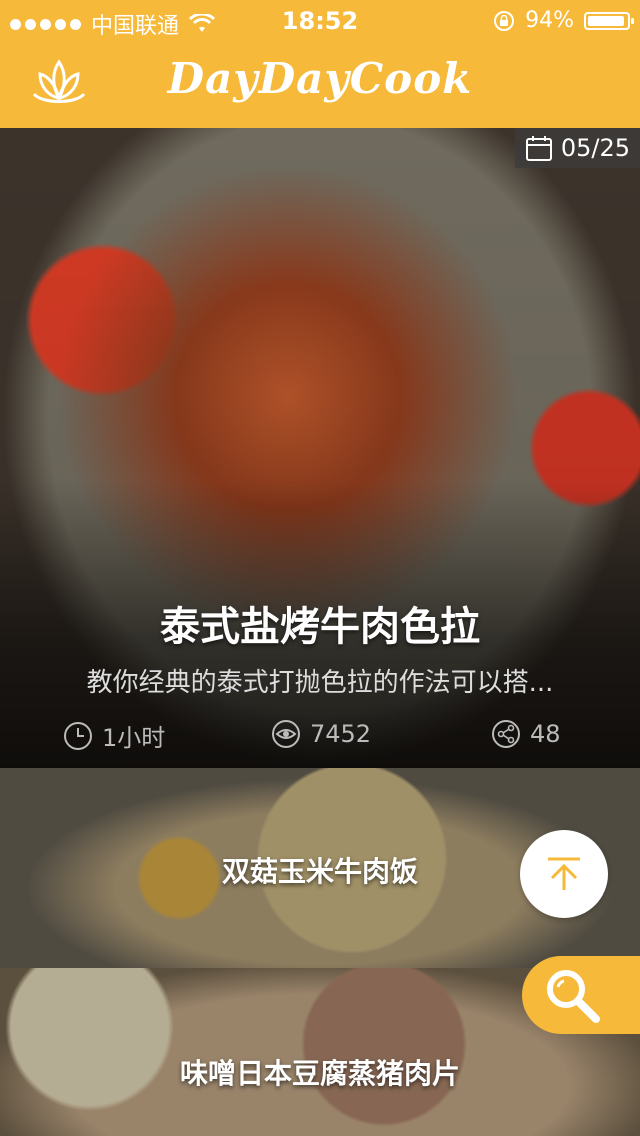 The height and width of the screenshot is (1136, 640). I want to click on featured-meta: 1小时 7452 48, so click(320, 738).